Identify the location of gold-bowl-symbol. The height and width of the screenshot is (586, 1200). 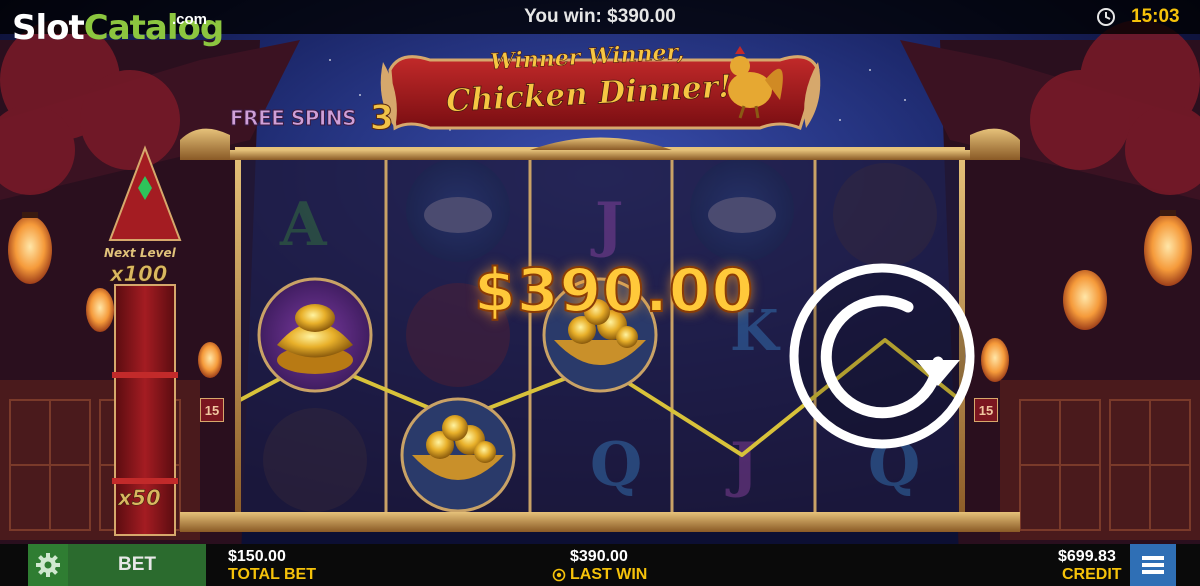
(458, 455).